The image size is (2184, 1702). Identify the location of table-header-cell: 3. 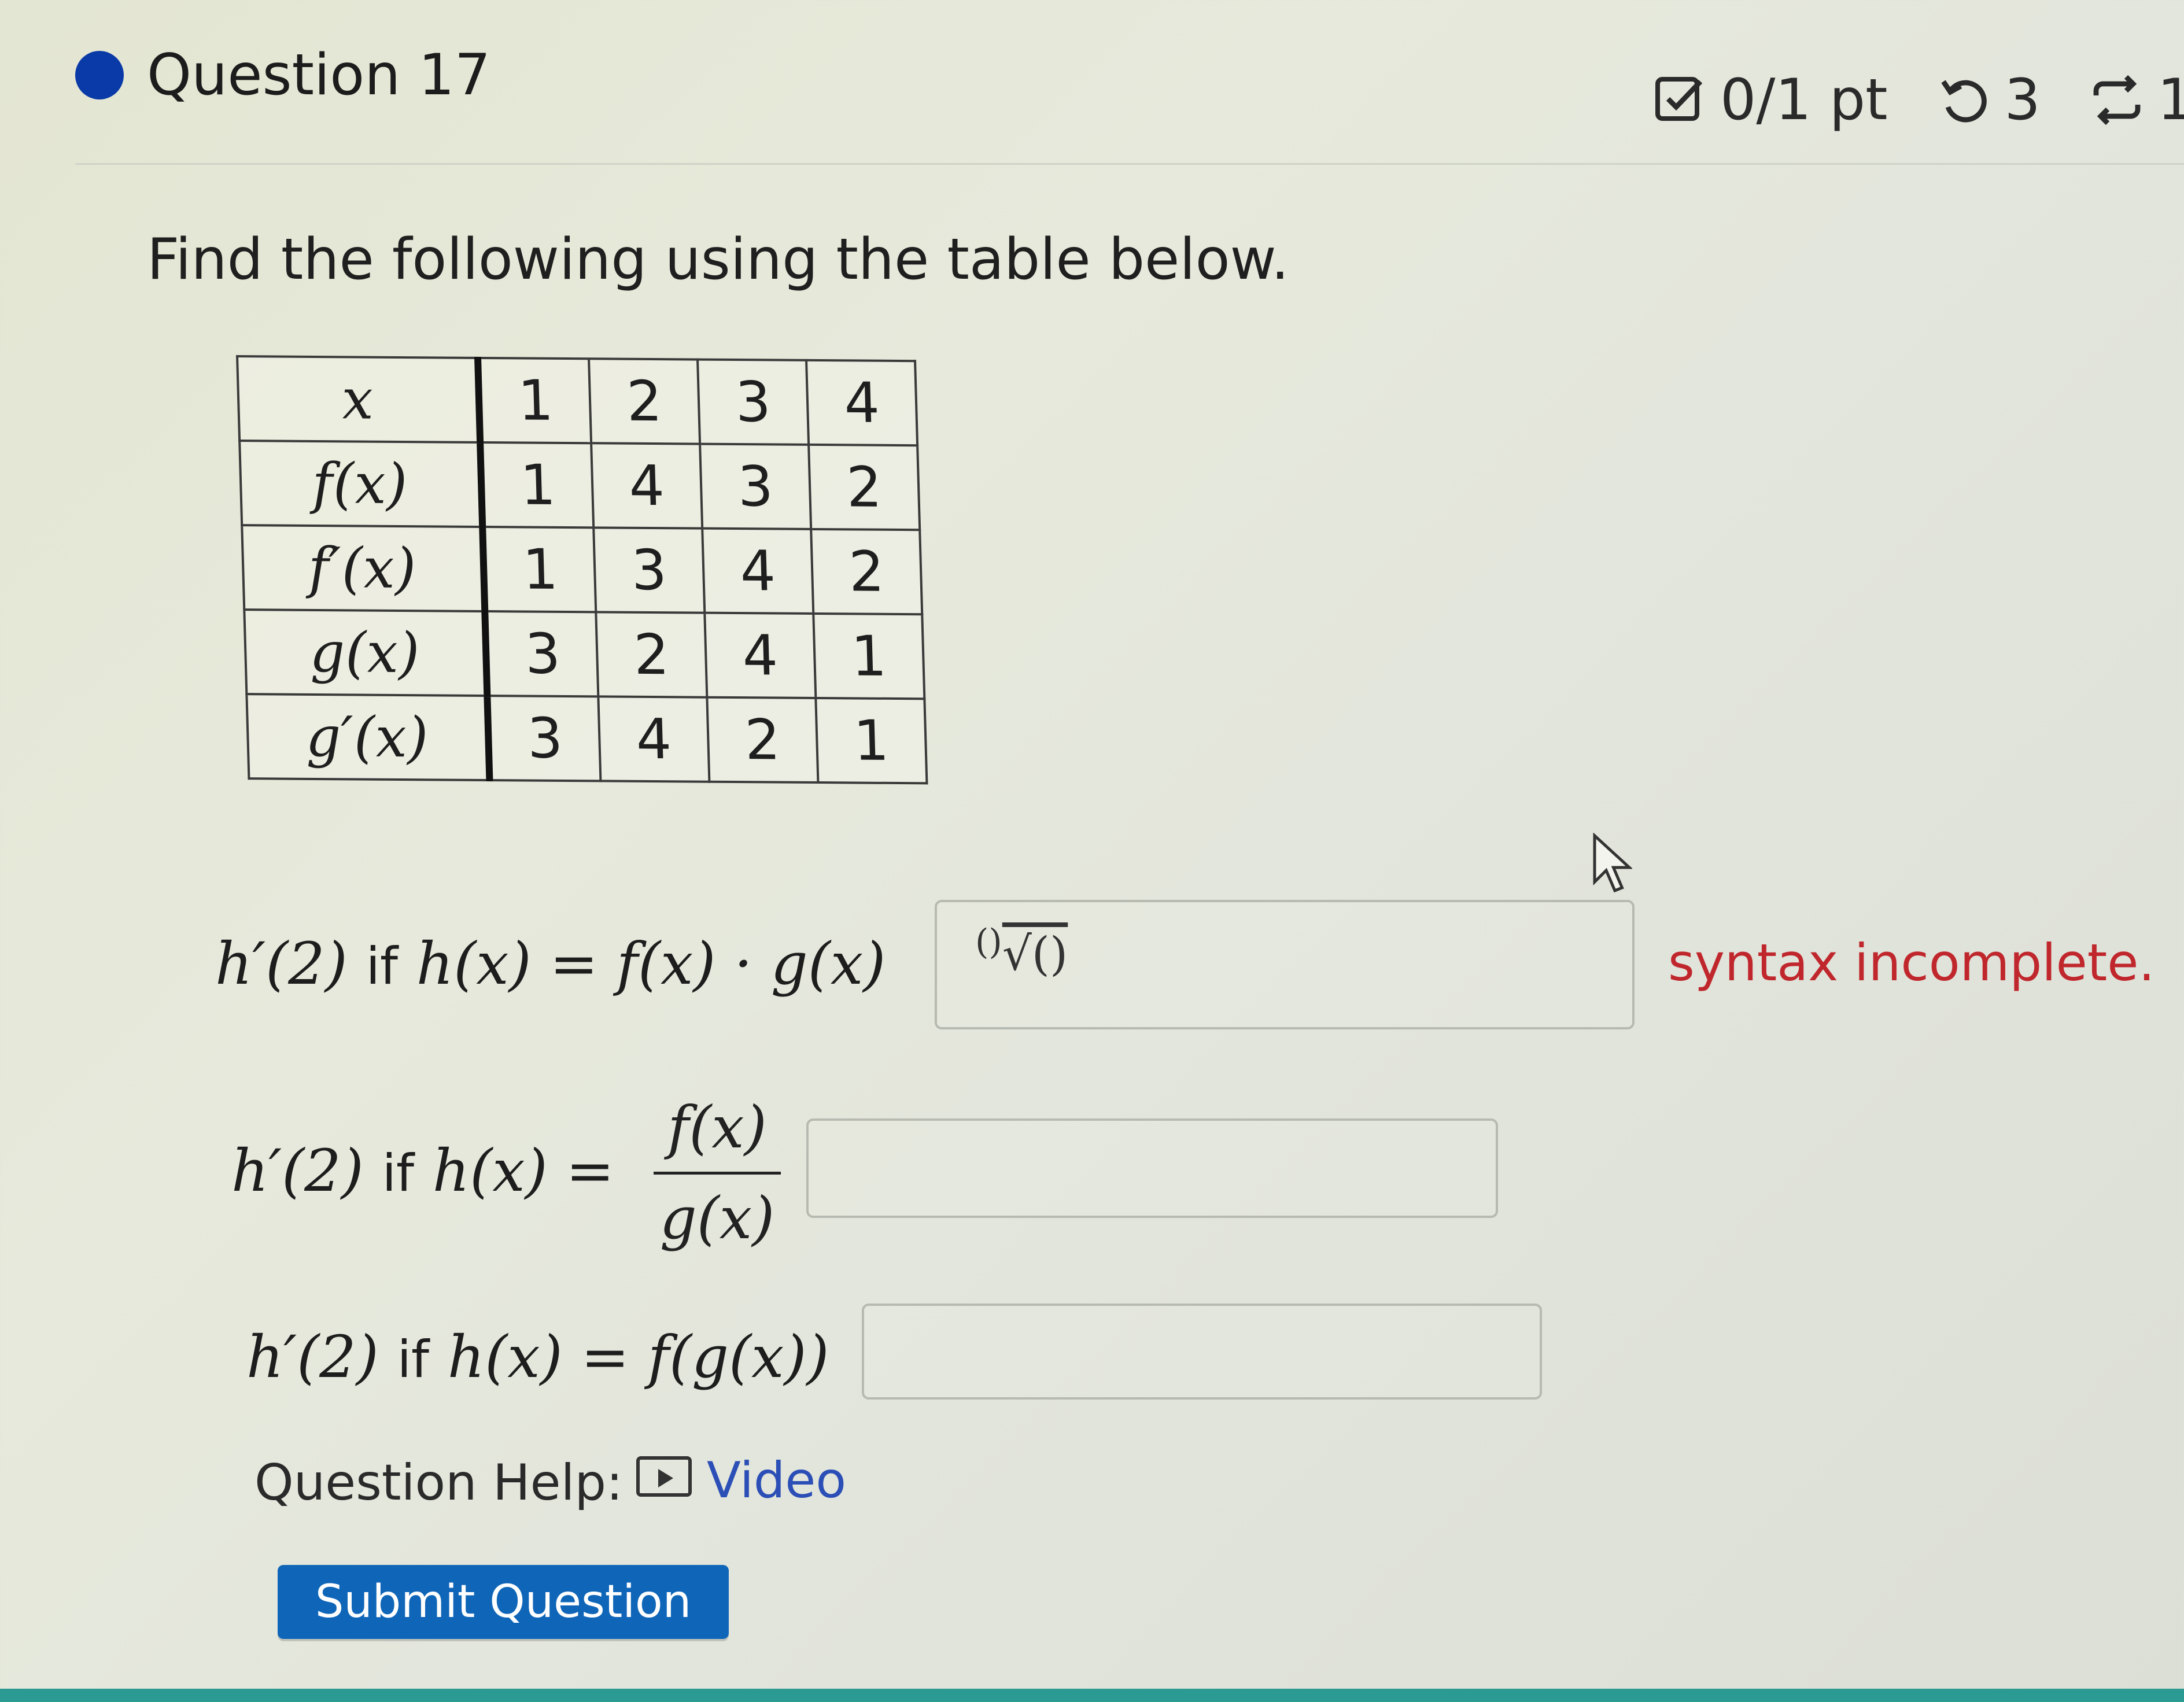
(754, 402).